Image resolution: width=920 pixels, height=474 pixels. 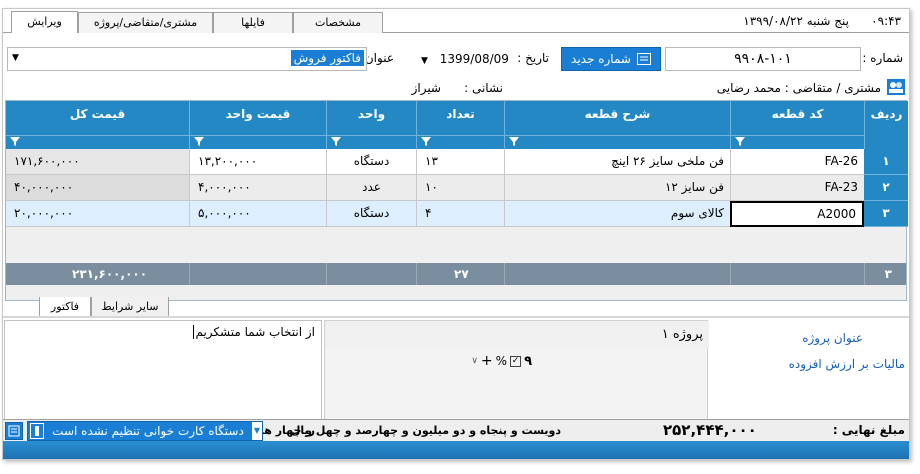 What do you see at coordinates (886, 21) in the screenshot?
I see `clock: ۰۹:۴۳` at bounding box center [886, 21].